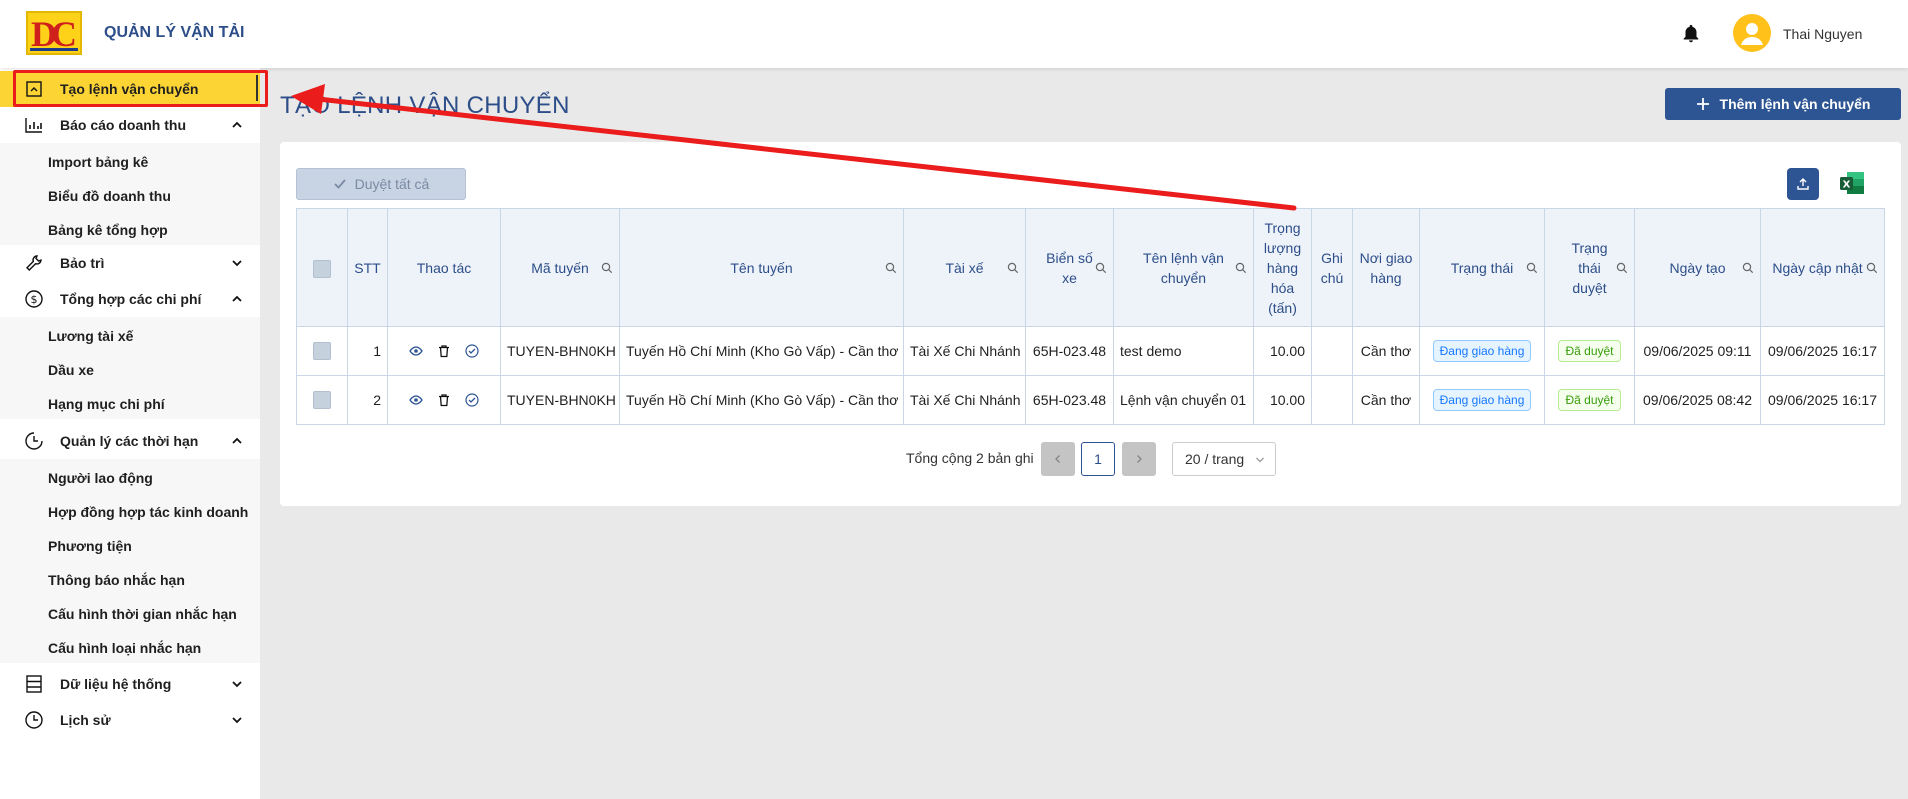 The width and height of the screenshot is (1908, 799). What do you see at coordinates (367, 267) in the screenshot?
I see `col-stt: STT` at bounding box center [367, 267].